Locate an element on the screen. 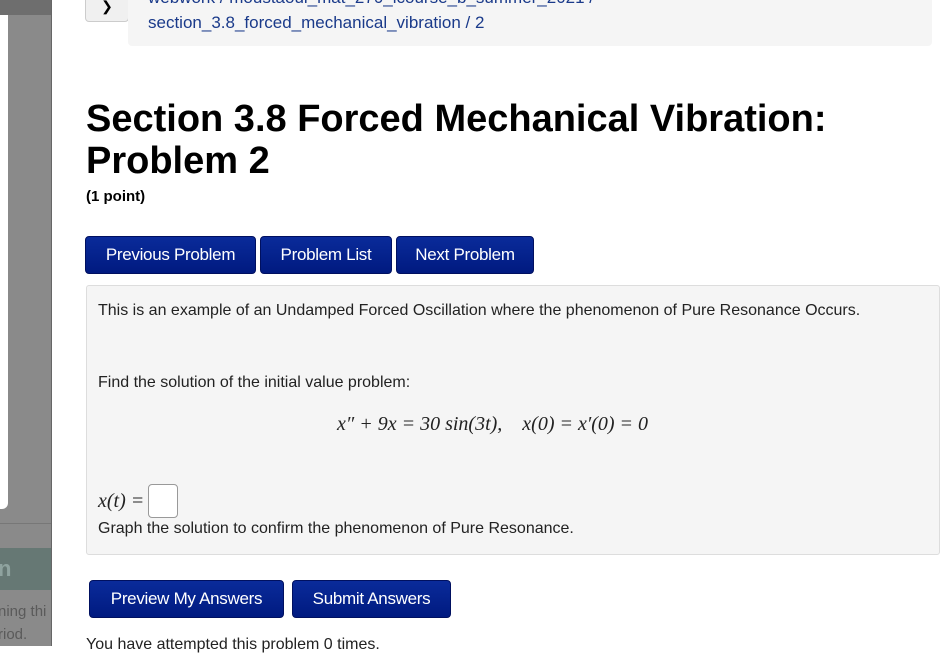 This screenshot has width=947, height=654. problem-points: (1 point) is located at coordinates (116, 196).